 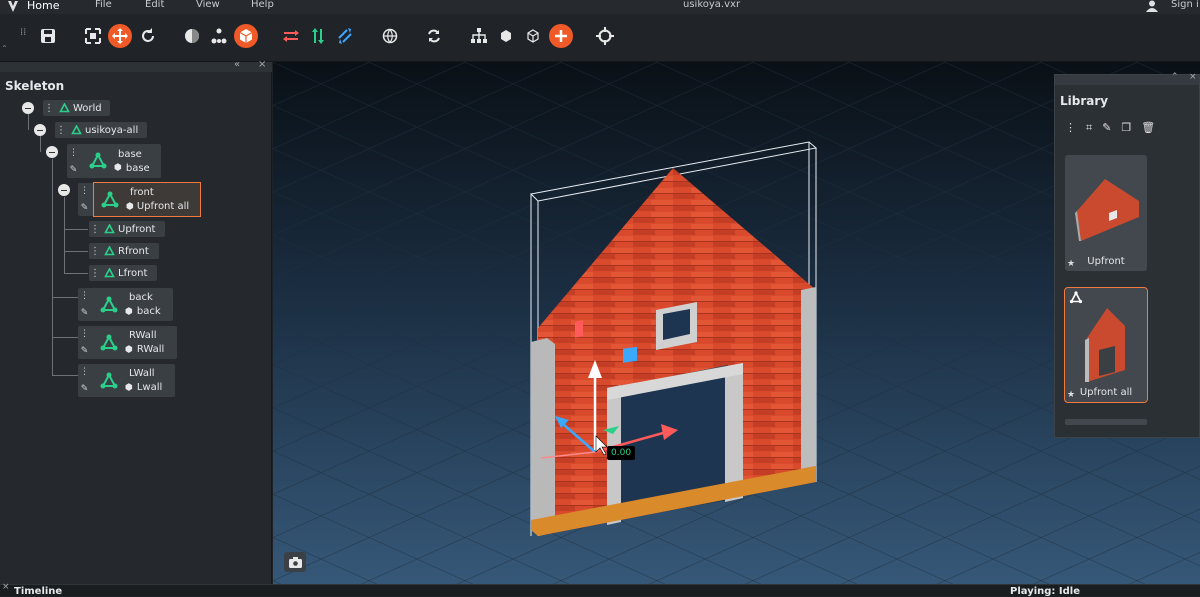 What do you see at coordinates (1148, 128) in the screenshot?
I see `trash-icon: 🗑` at bounding box center [1148, 128].